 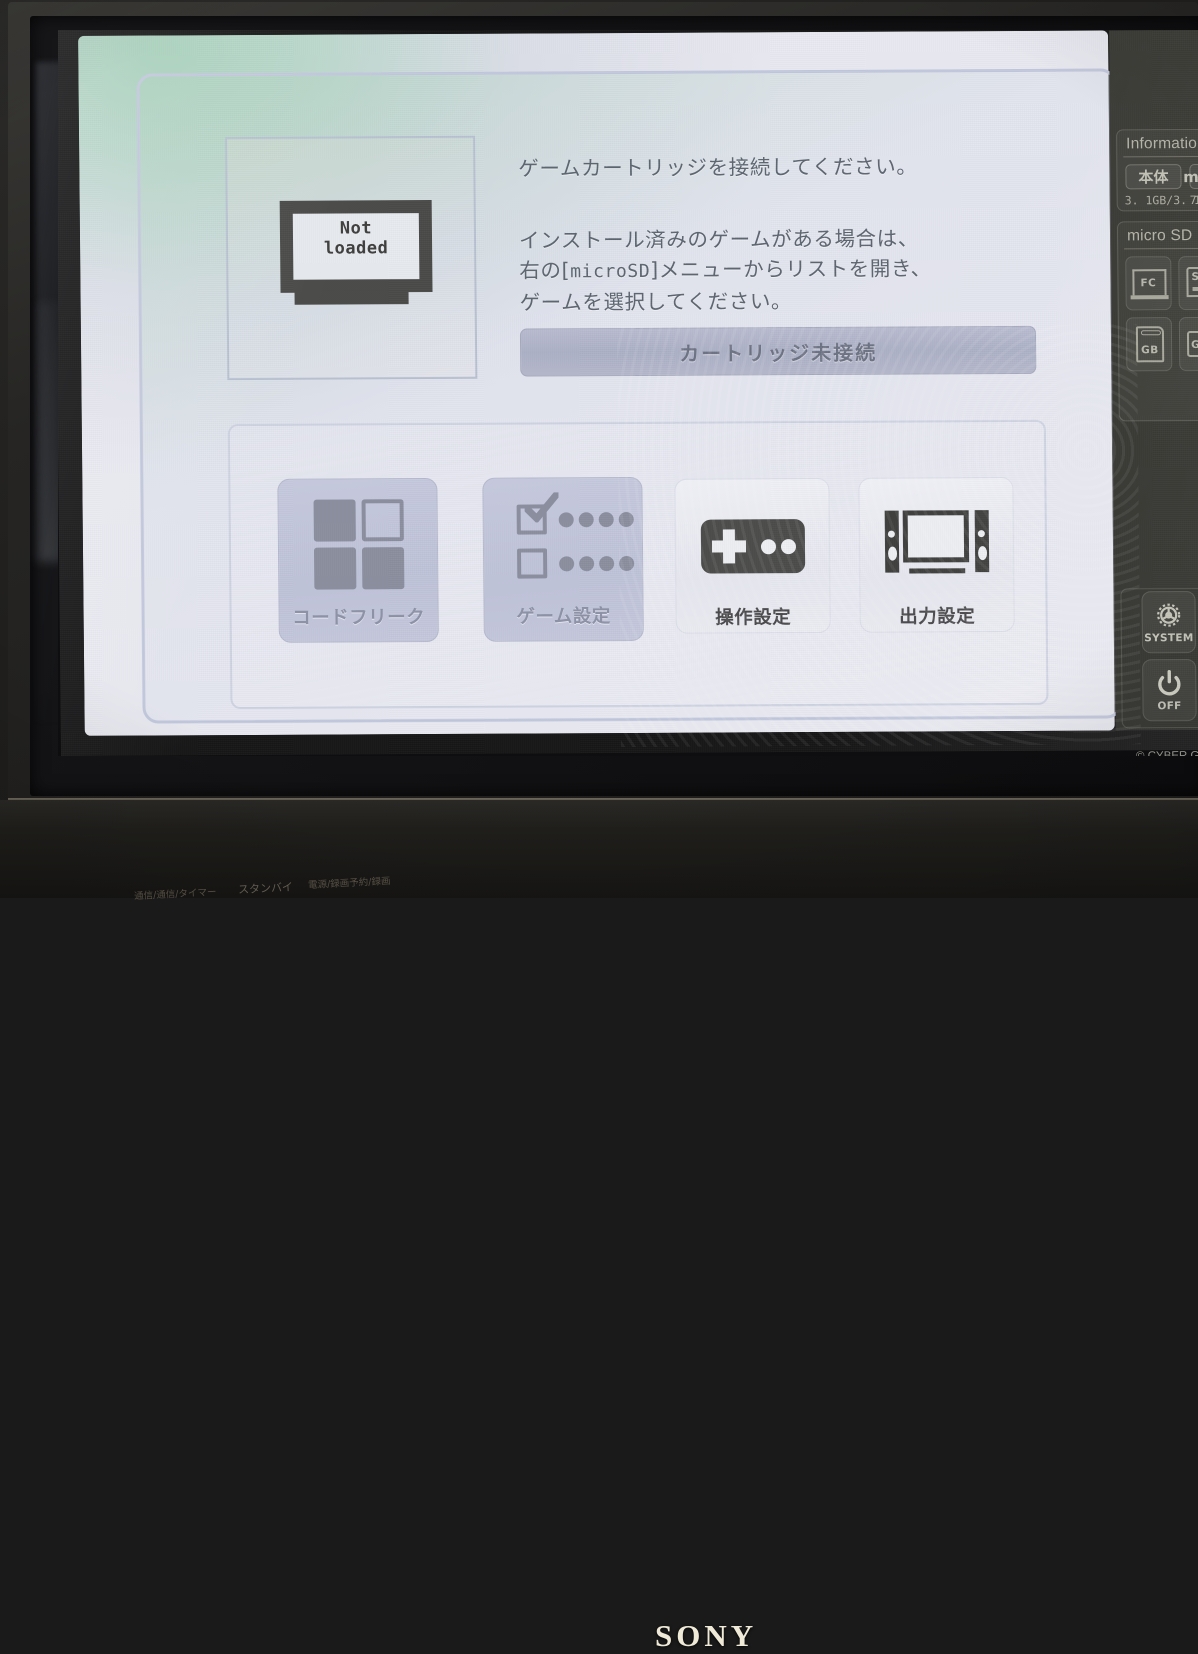 What do you see at coordinates (719, 239) in the screenshot?
I see `instruction-line-2a: インストール済みのゲームがある場合は、` at bounding box center [719, 239].